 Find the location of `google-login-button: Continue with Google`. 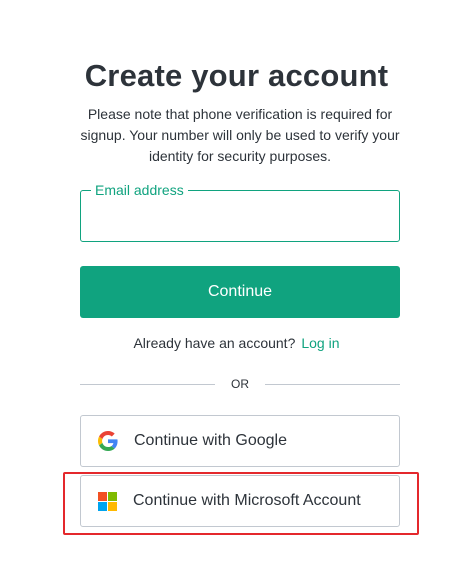

google-login-button: Continue with Google is located at coordinates (240, 441).